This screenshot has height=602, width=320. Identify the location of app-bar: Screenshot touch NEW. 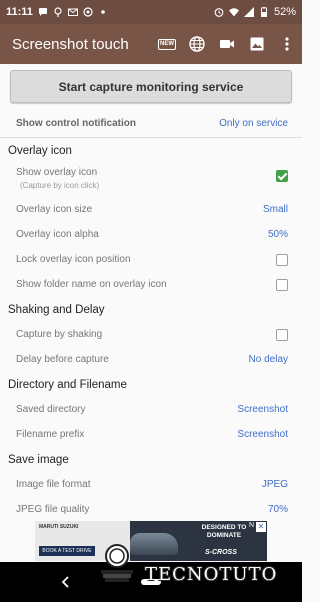
(151, 44).